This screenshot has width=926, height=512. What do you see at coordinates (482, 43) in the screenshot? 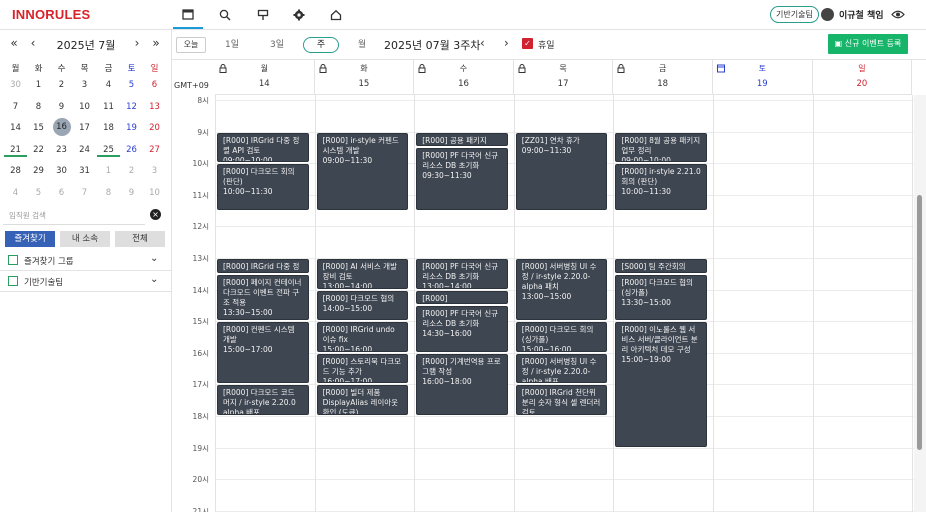
I see `prev-week-icon: ‹` at bounding box center [482, 43].